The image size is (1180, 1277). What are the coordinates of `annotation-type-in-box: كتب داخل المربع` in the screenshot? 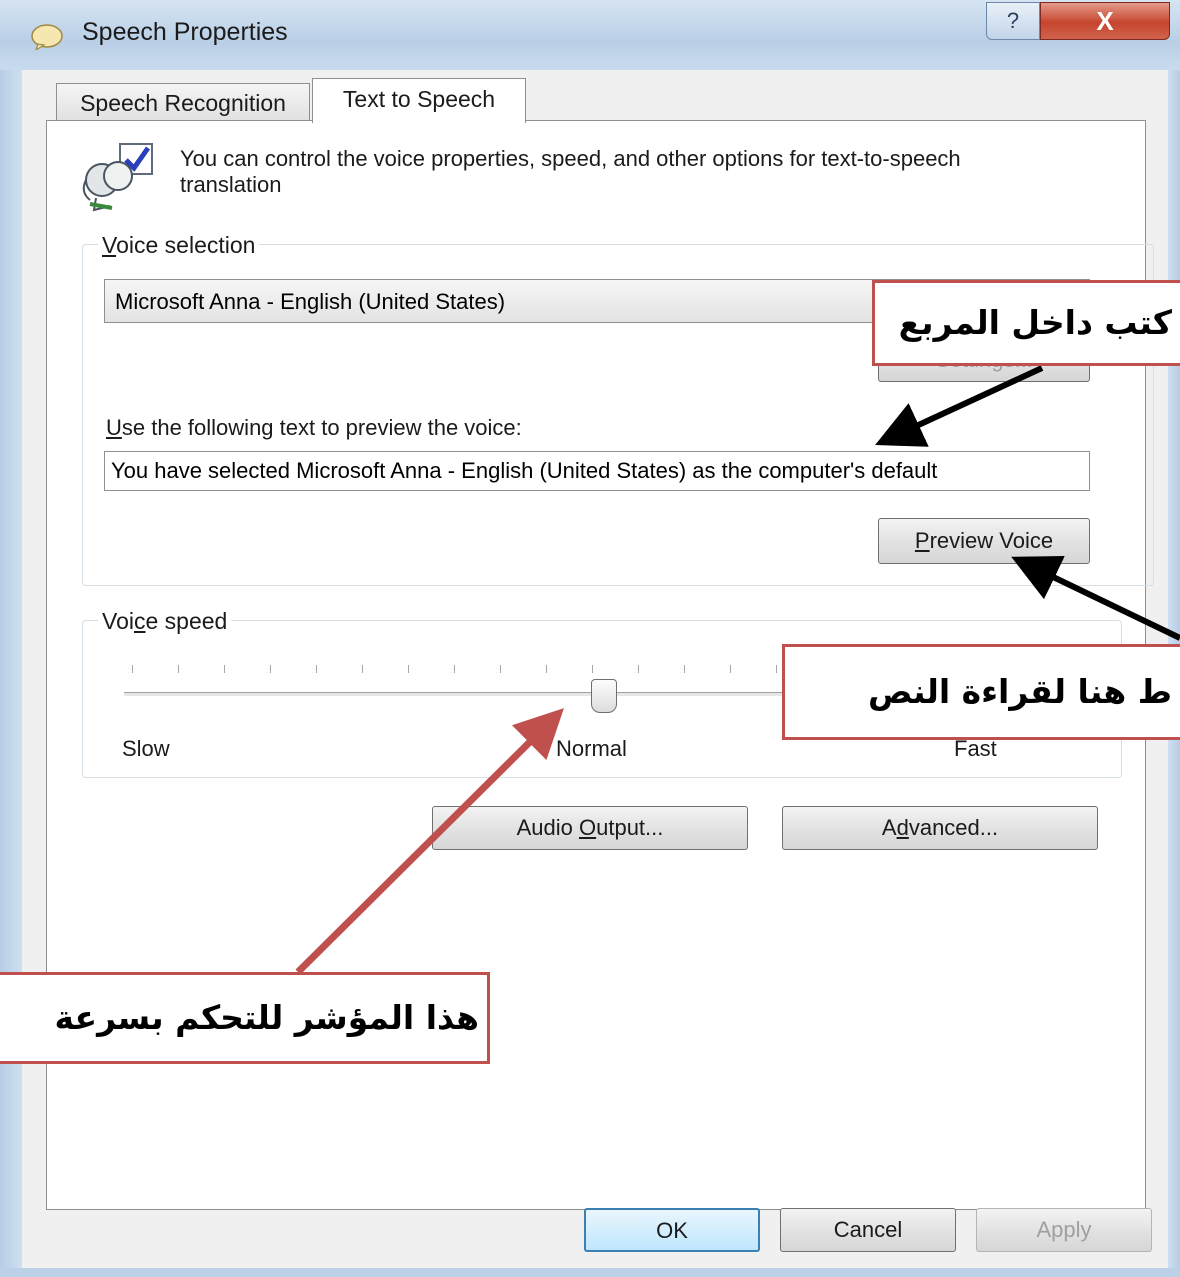 It's located at (1026, 323).